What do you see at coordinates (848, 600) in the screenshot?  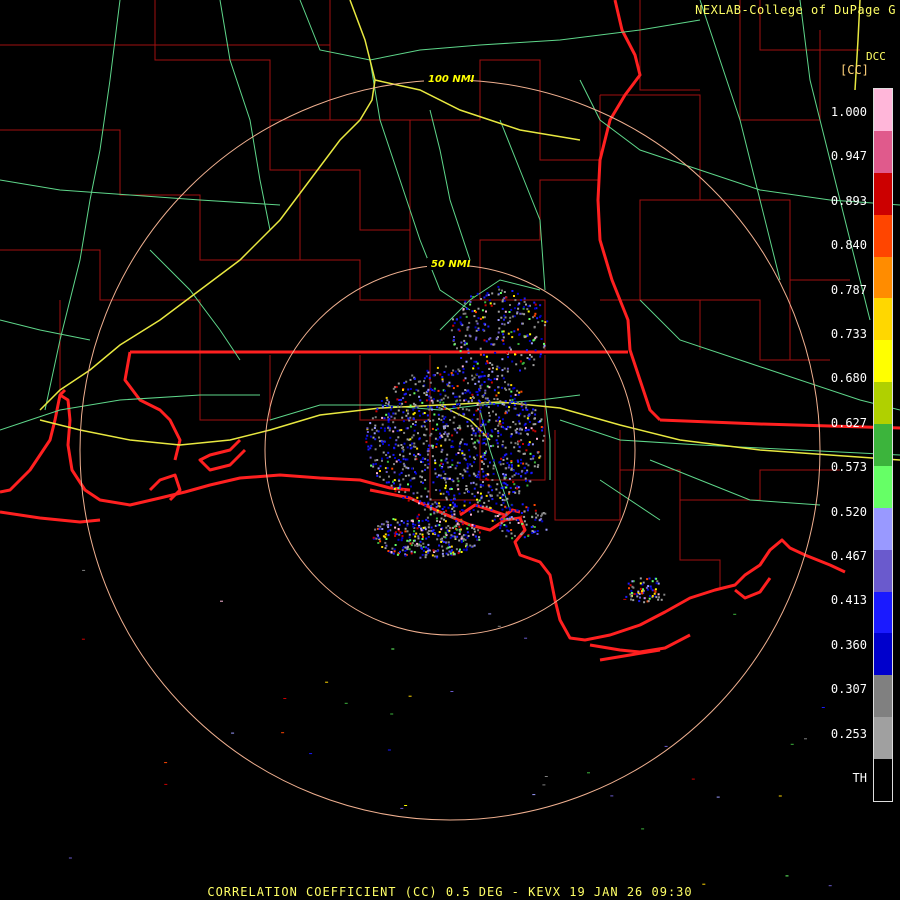 I see `colorbar-tick-label: 0.413` at bounding box center [848, 600].